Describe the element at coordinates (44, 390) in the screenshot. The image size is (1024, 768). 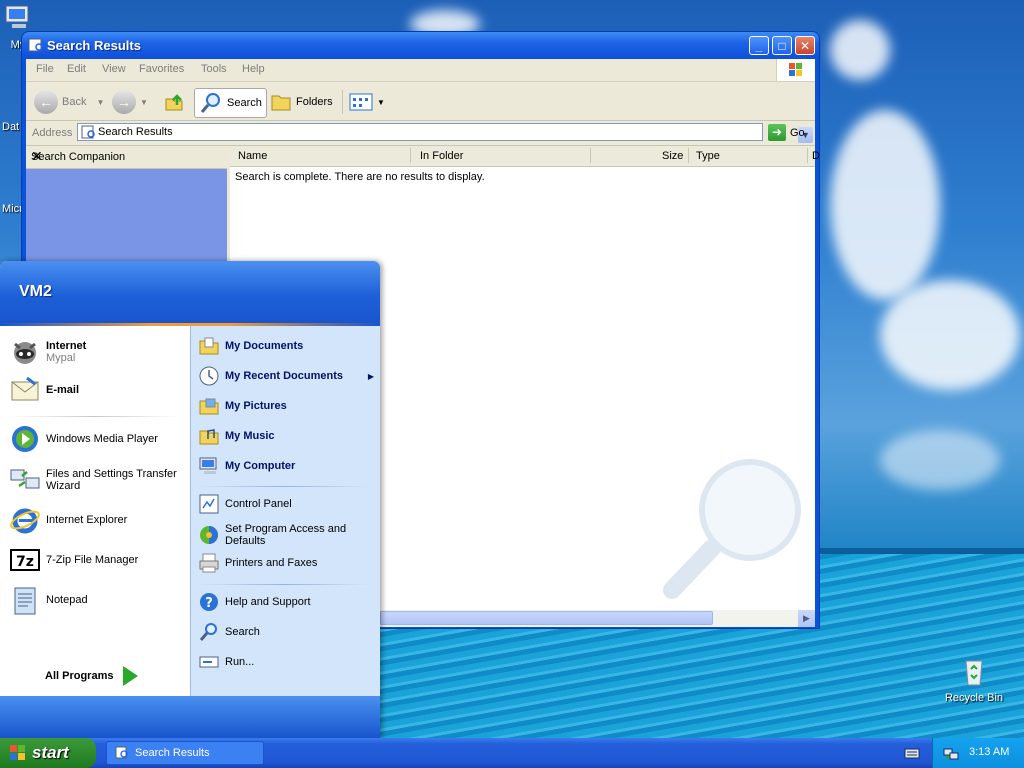
I see `pinned-item-email: E-mail` at that location.